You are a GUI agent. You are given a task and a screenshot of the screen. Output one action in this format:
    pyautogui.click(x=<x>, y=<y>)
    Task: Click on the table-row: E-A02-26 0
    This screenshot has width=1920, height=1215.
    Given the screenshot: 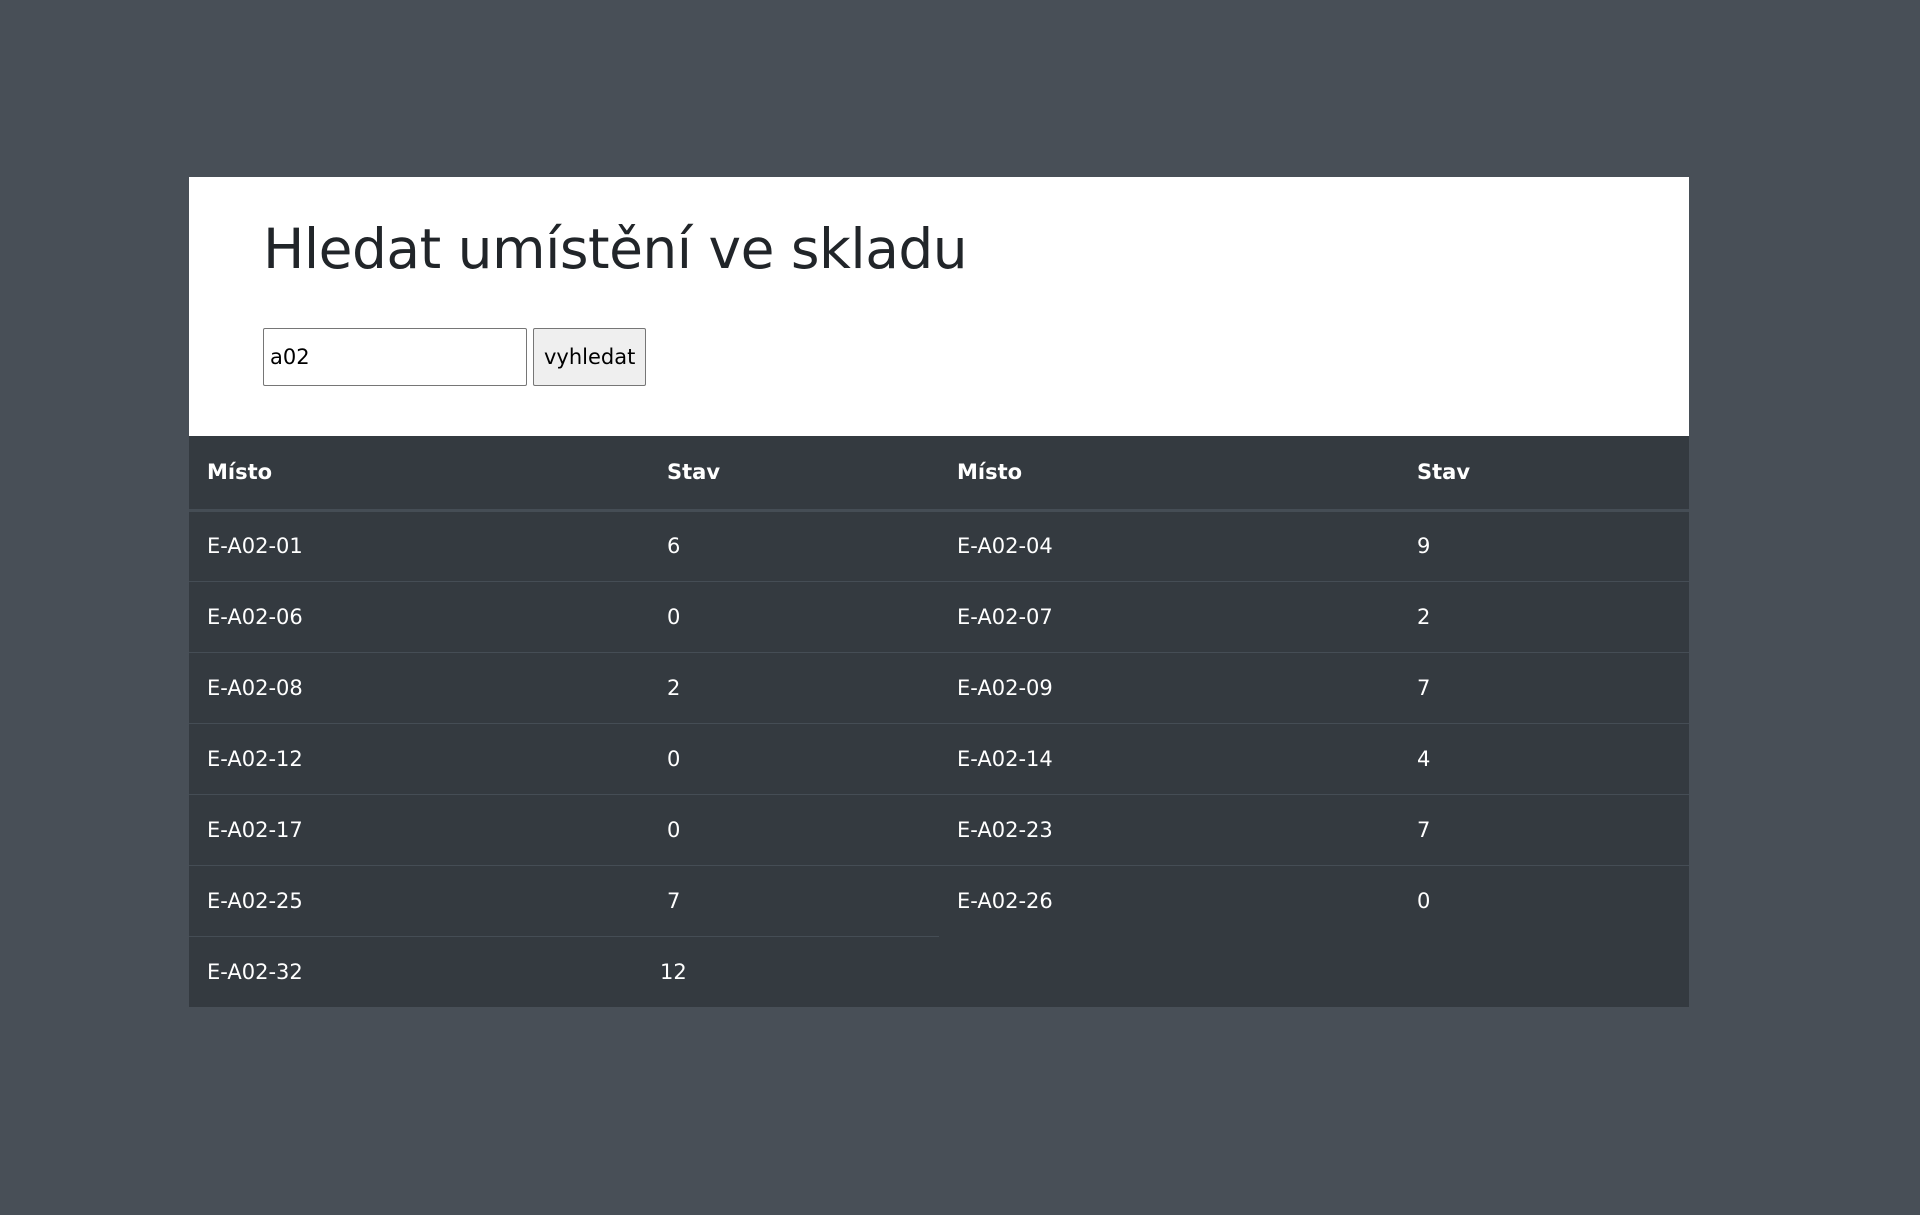 What is the action you would take?
    pyautogui.click(x=1314, y=900)
    